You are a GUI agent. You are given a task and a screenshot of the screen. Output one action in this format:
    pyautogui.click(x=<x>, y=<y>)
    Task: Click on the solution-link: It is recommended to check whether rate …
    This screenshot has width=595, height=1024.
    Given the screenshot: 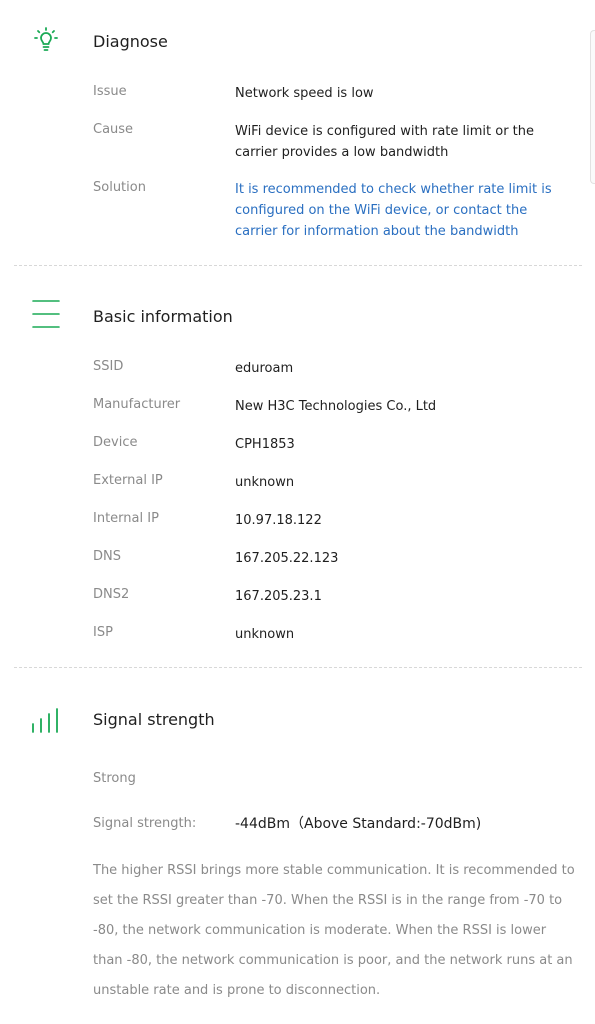 What is the action you would take?
    pyautogui.click(x=402, y=210)
    